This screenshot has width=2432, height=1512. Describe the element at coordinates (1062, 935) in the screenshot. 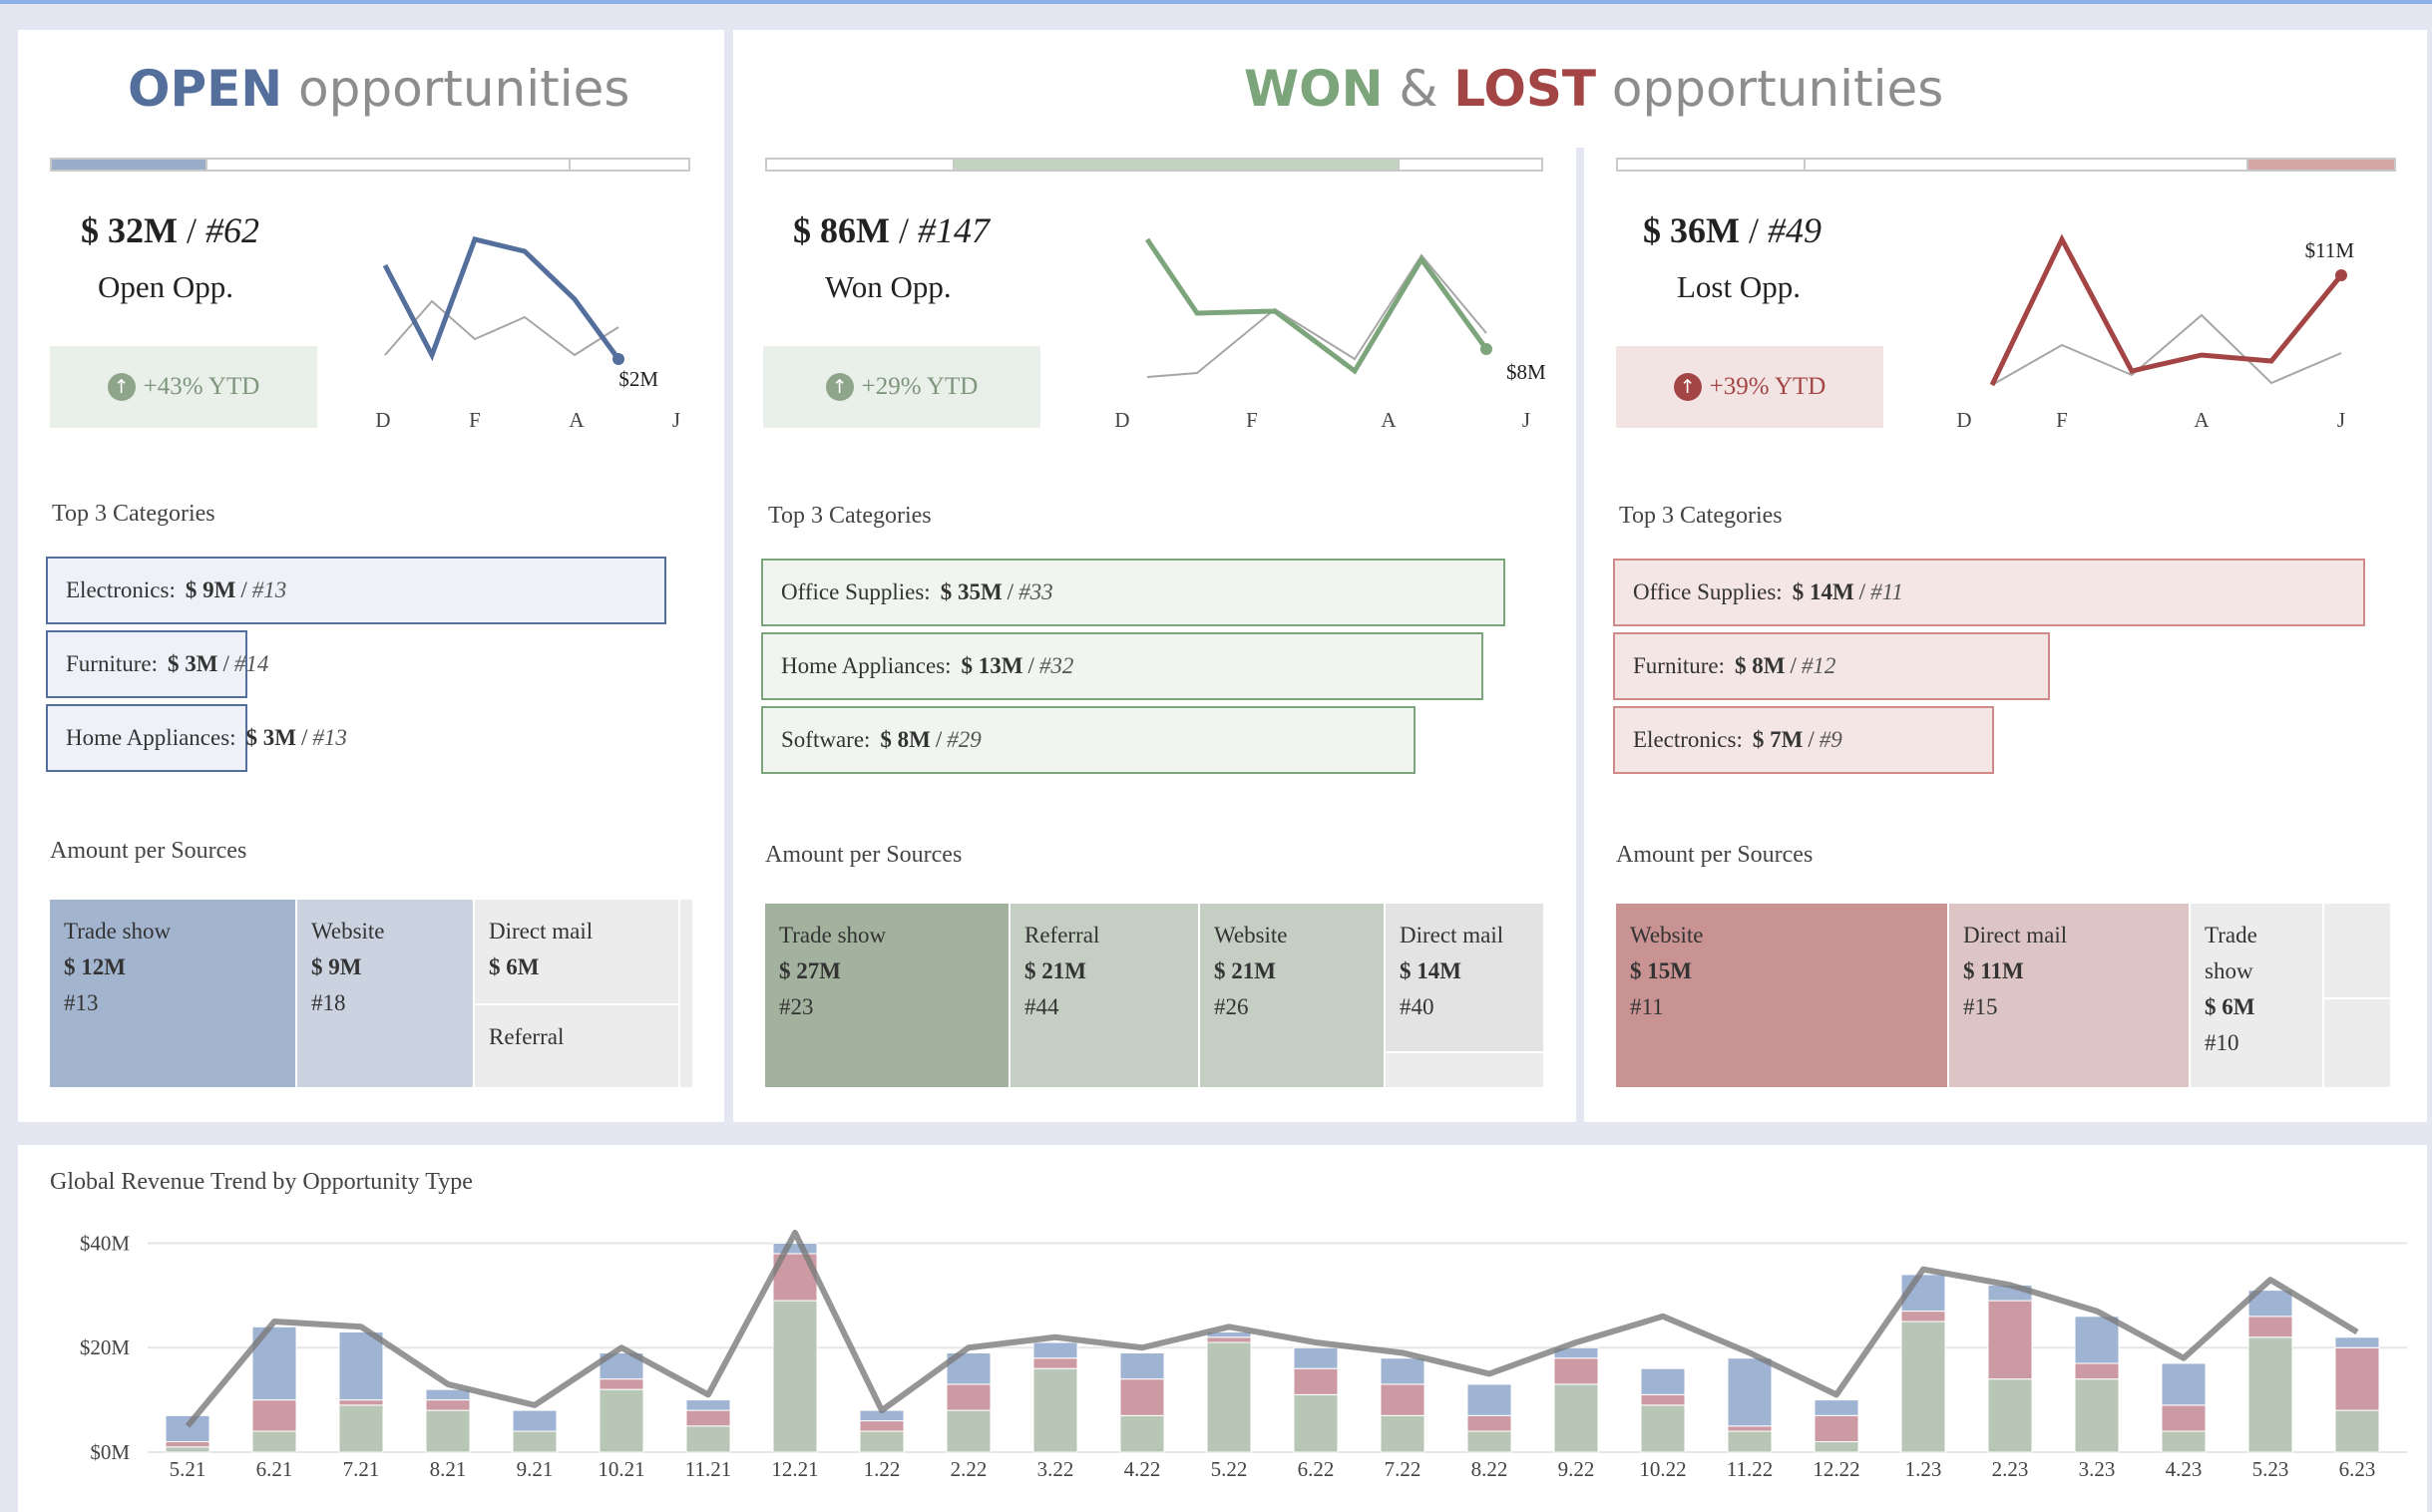

I see `source-name: Referral` at that location.